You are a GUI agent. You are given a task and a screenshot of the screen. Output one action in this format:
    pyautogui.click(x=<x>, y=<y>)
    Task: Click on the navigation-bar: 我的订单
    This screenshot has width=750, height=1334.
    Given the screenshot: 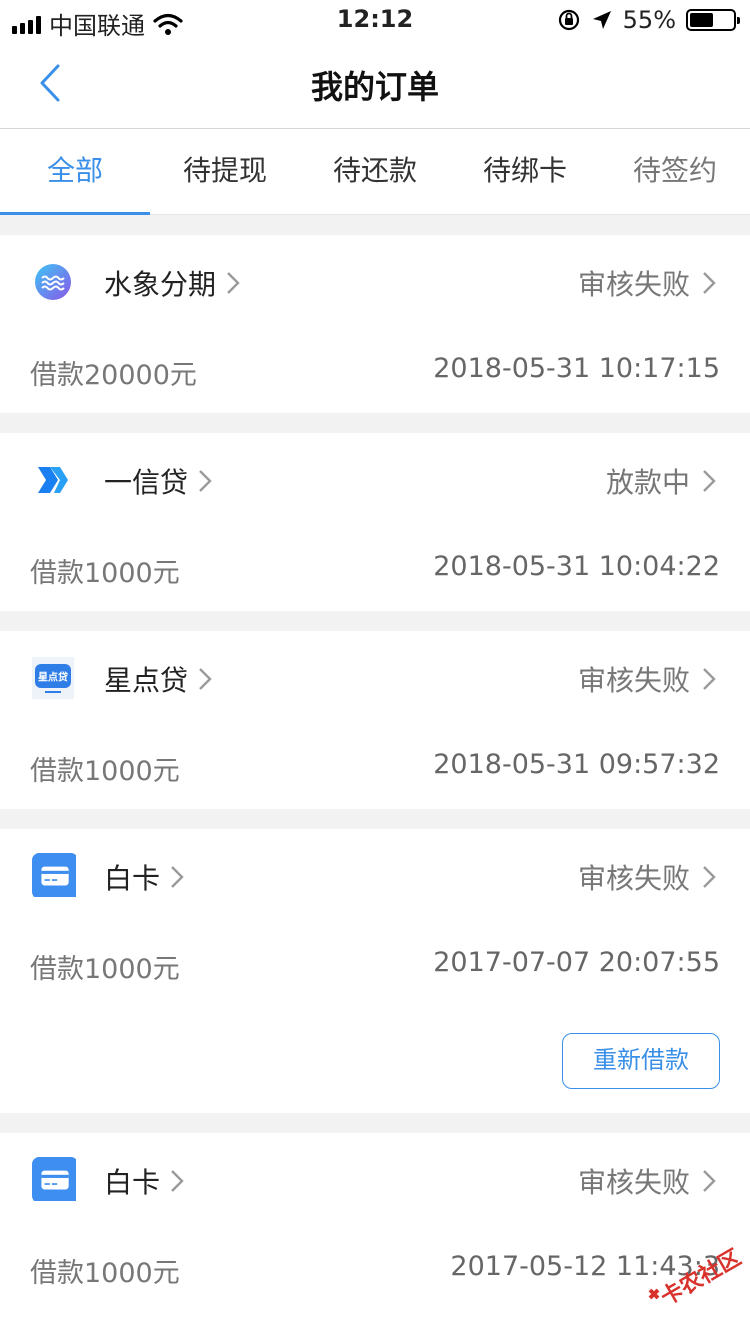 What is the action you would take?
    pyautogui.click(x=375, y=84)
    